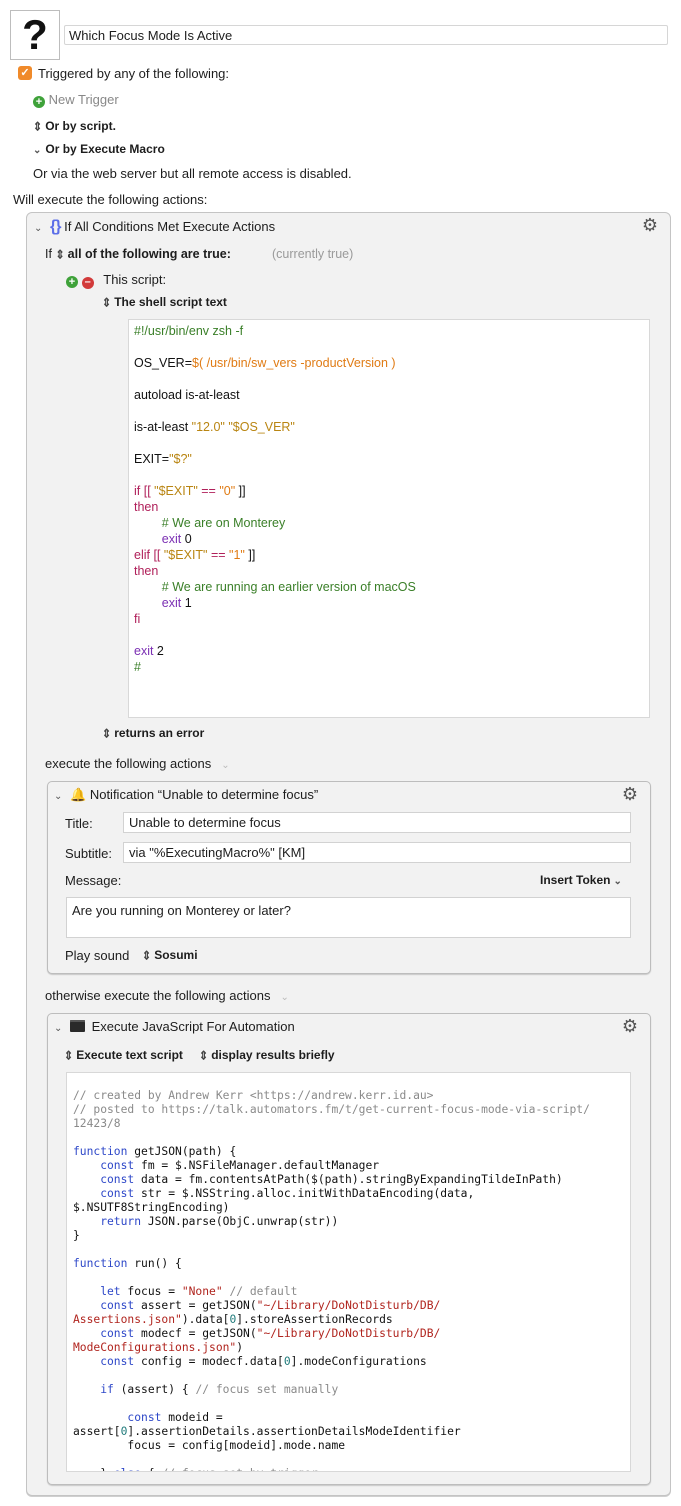 Image resolution: width=681 pixels, height=1506 pixels. Describe the element at coordinates (163, 539) in the screenshot. I see `shell-code-line: exit 0` at that location.